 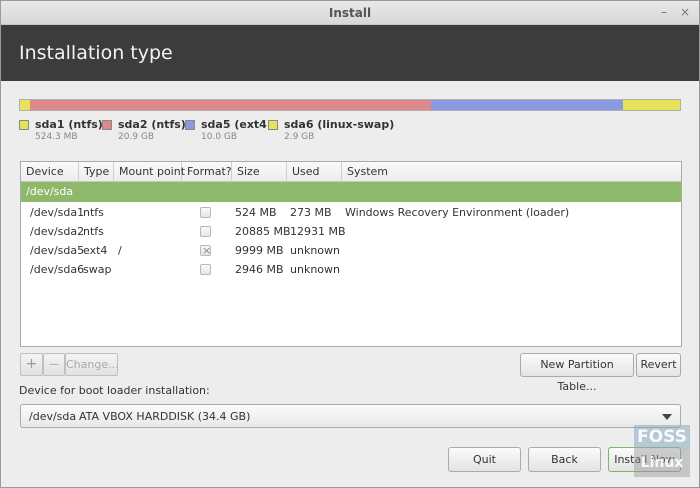 I want to click on legend-size: 524.3 MB, so click(x=56, y=137).